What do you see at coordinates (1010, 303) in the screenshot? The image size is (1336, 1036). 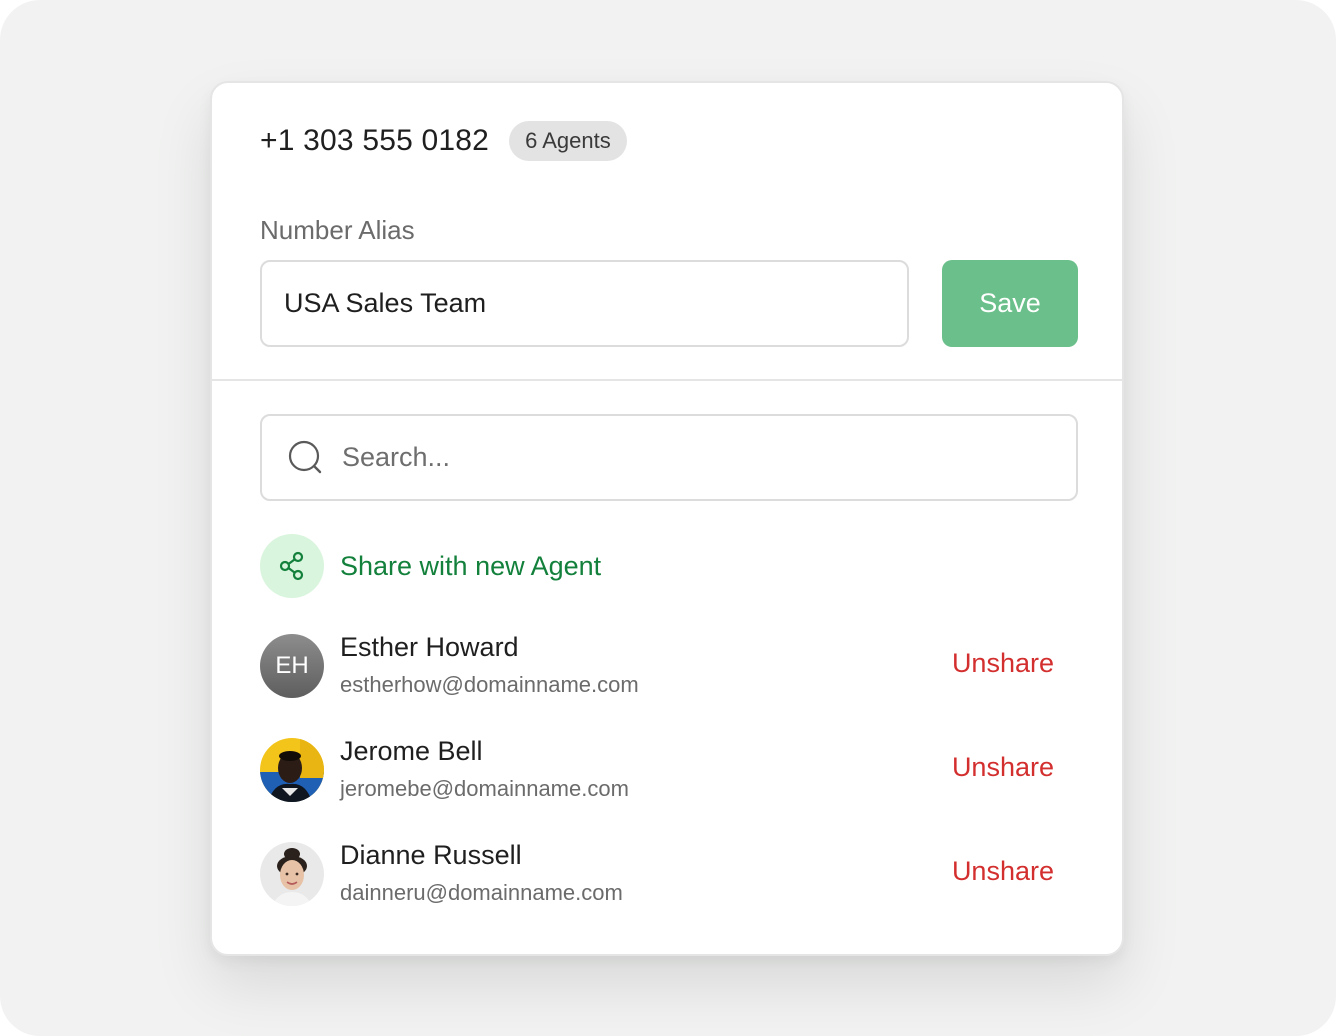 I see `save-button: Save` at bounding box center [1010, 303].